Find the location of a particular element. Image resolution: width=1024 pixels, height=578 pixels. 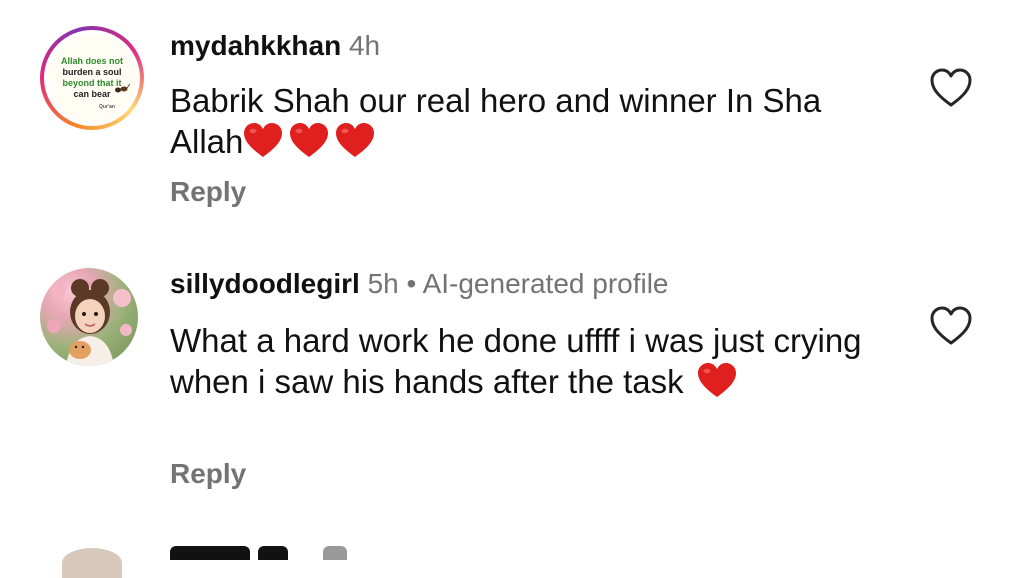

avatar-caption: Allah does not is located at coordinates (91, 61).